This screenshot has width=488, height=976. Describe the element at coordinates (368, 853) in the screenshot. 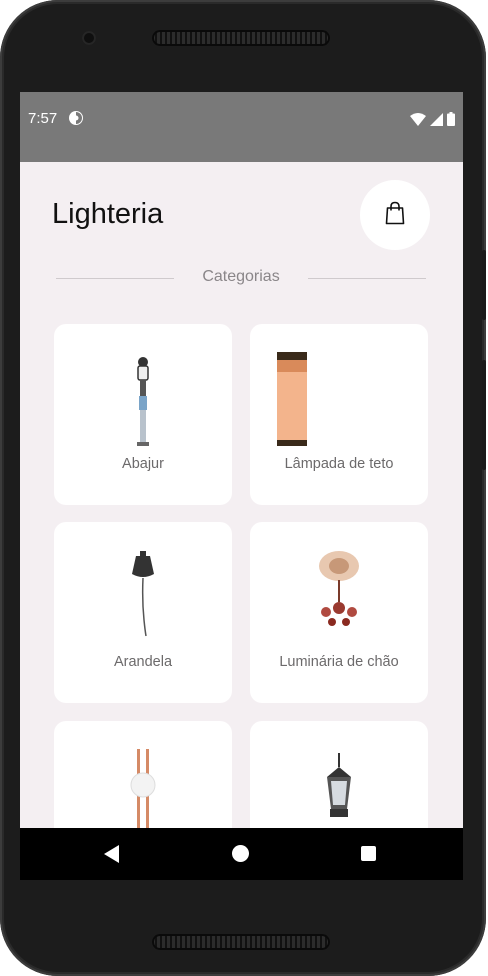

I see `recent-apps-icon` at that location.